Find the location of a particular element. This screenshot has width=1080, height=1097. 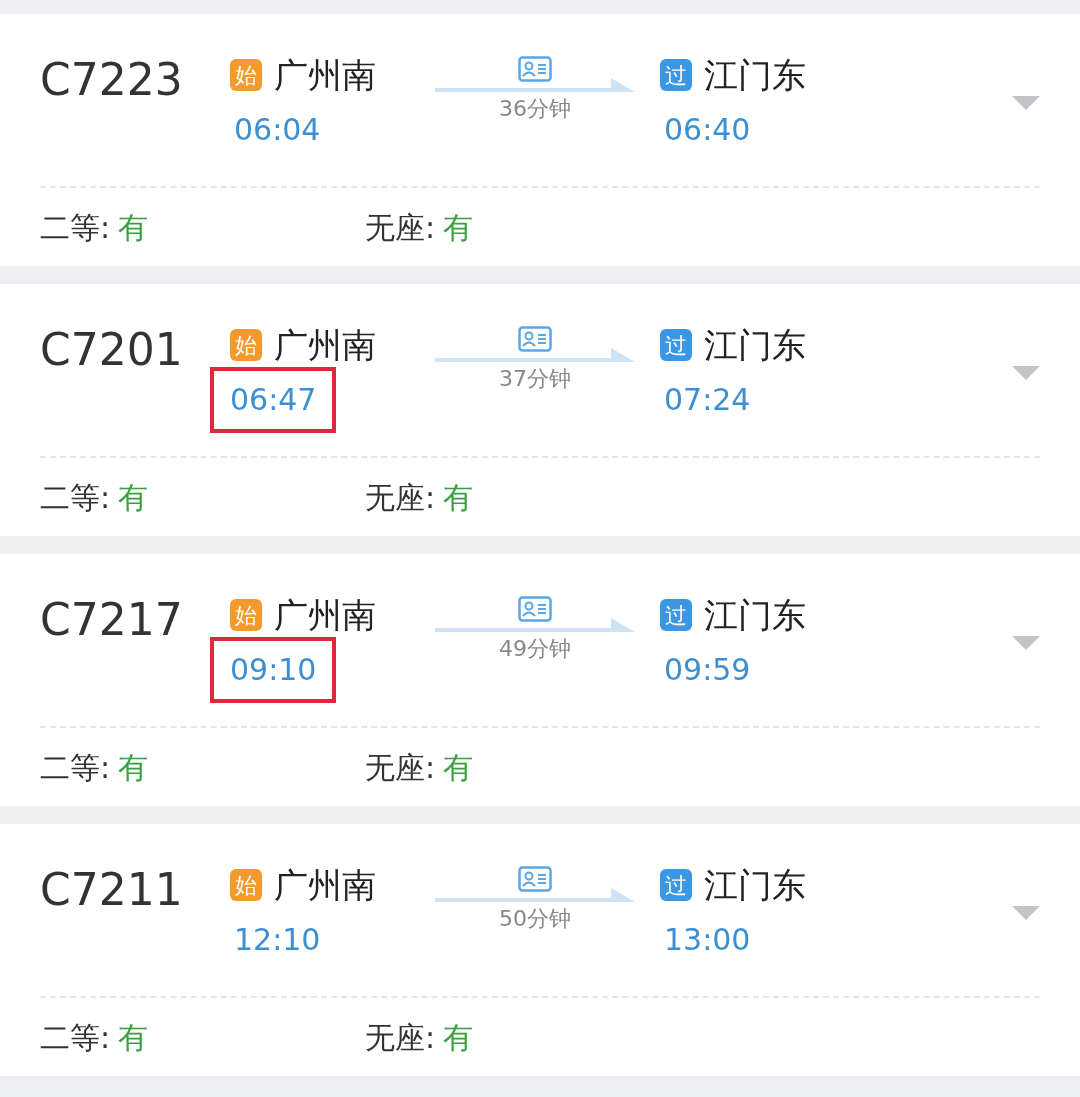

train-number: C7201 is located at coordinates (112, 350).